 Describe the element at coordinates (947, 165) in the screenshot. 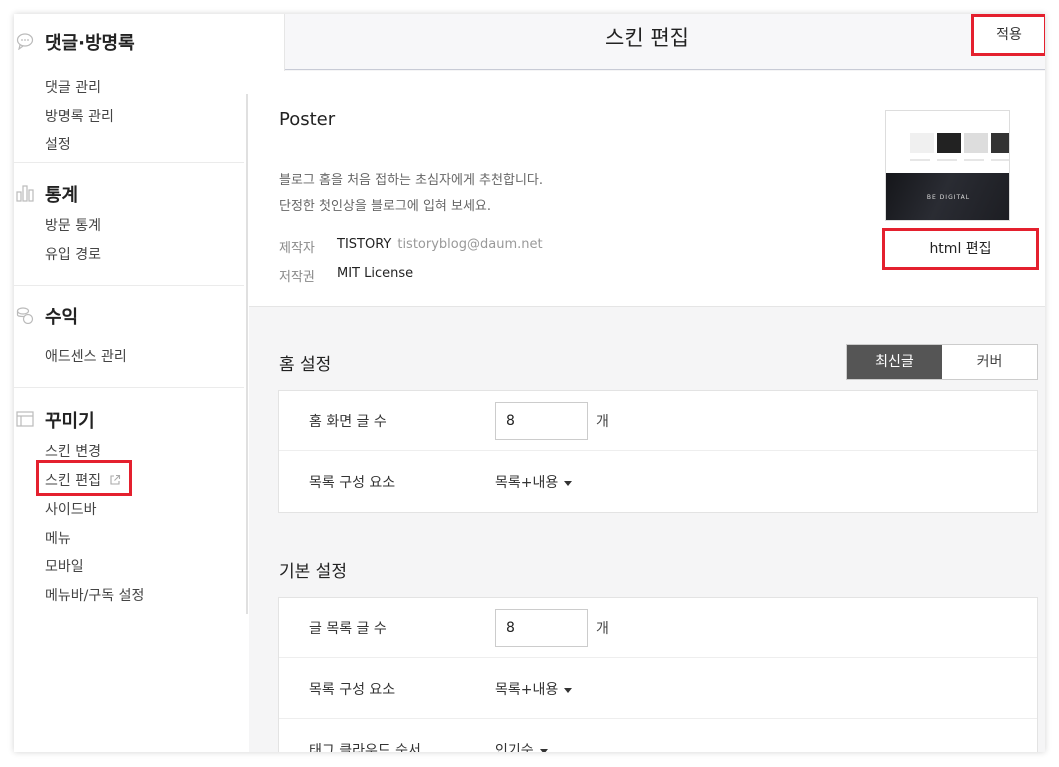

I see `skin-thumbnail: BE DIGITAL` at that location.